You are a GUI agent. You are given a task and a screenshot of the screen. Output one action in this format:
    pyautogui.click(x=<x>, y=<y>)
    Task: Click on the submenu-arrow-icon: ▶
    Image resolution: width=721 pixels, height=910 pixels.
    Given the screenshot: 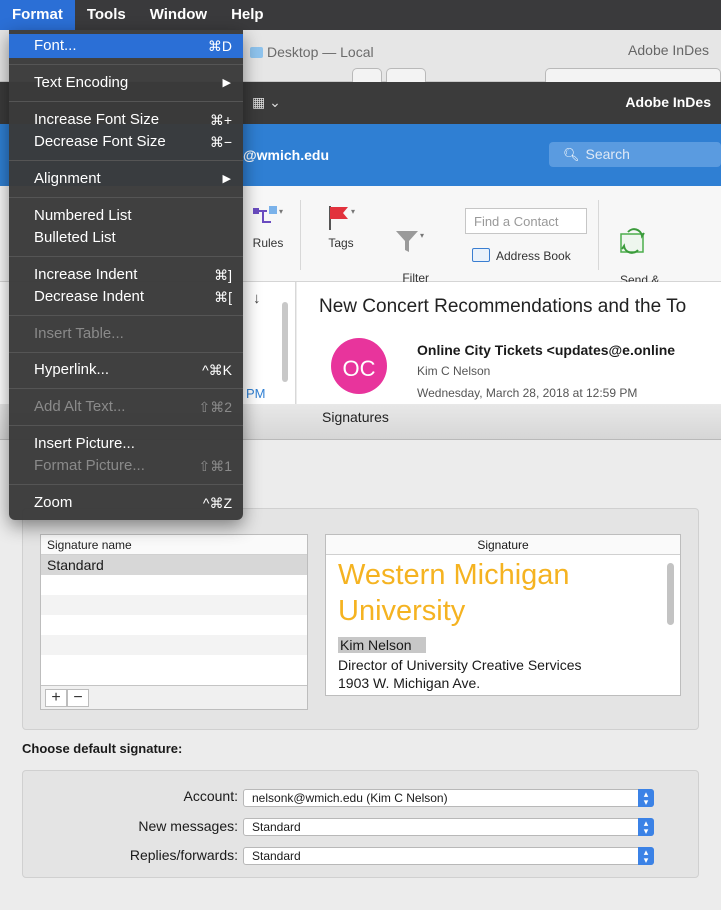 What is the action you would take?
    pyautogui.click(x=226, y=179)
    